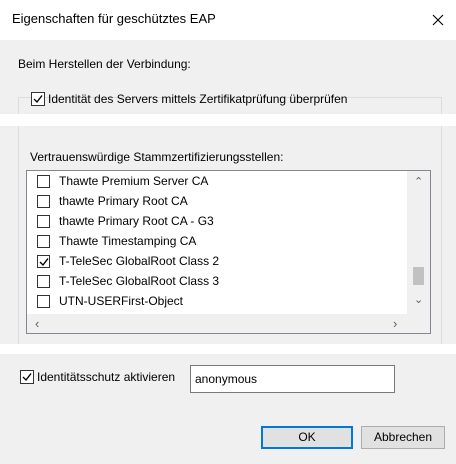 This screenshot has width=456, height=464. I want to click on scroll-down-icon: ⌄, so click(418, 300).